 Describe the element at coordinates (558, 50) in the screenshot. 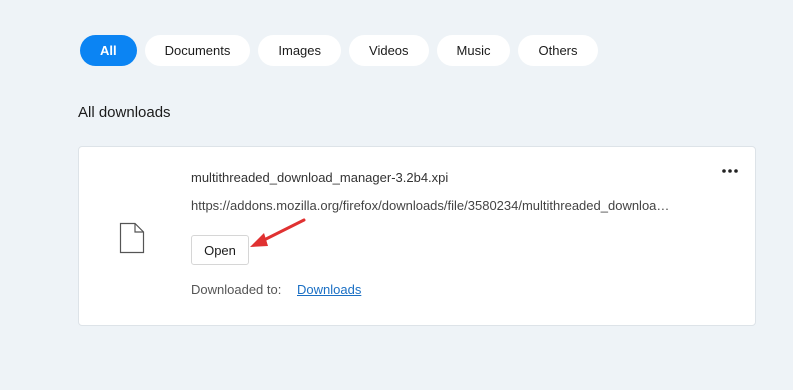

I see `filter-others: Others` at that location.